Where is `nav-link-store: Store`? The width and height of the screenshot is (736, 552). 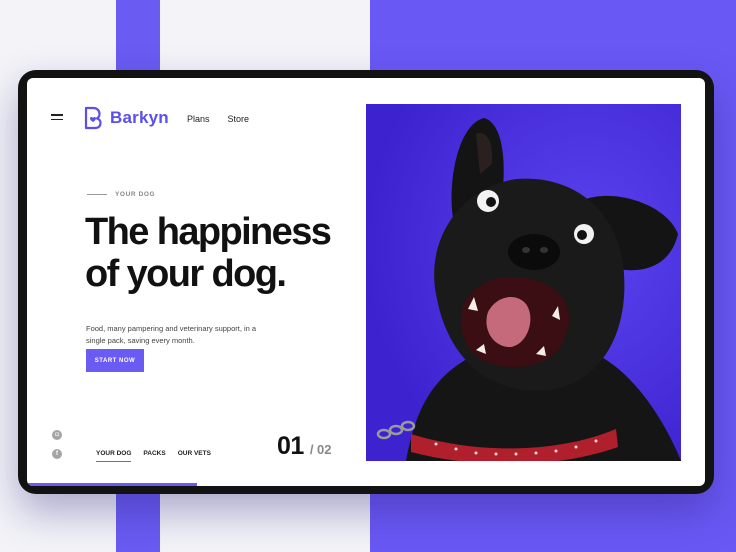 nav-link-store: Store is located at coordinates (239, 119).